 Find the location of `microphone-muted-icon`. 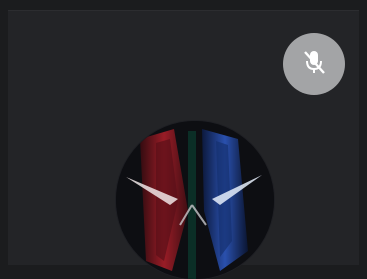

microphone-muted-icon is located at coordinates (314, 64).